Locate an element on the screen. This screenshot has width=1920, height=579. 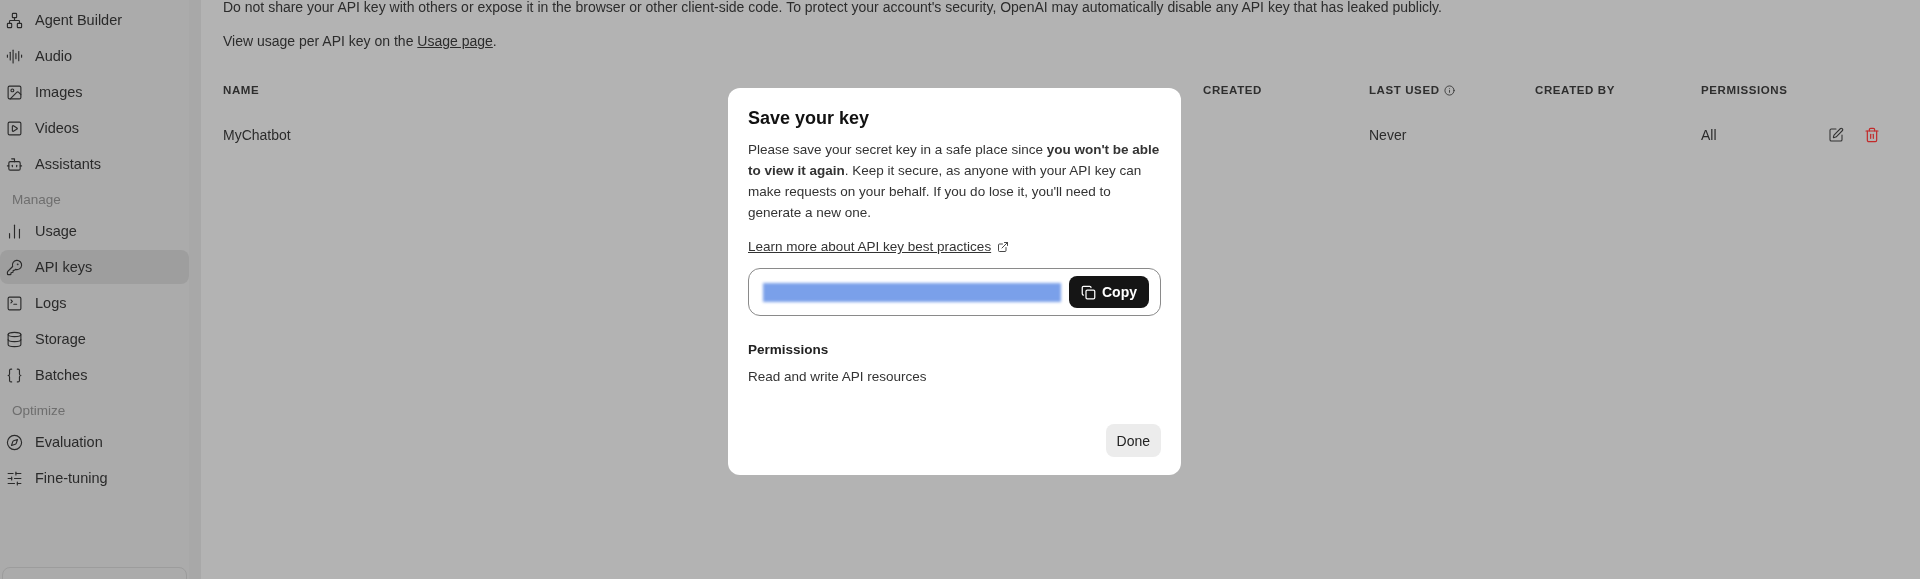
sidebar-item: Videos is located at coordinates (94, 128).